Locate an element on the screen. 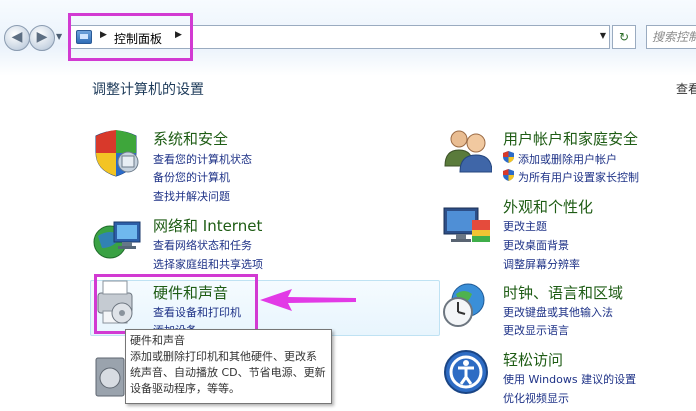 Image resolution: width=696 pixels, height=411 pixels. forward-button: ▶ is located at coordinates (42, 38).